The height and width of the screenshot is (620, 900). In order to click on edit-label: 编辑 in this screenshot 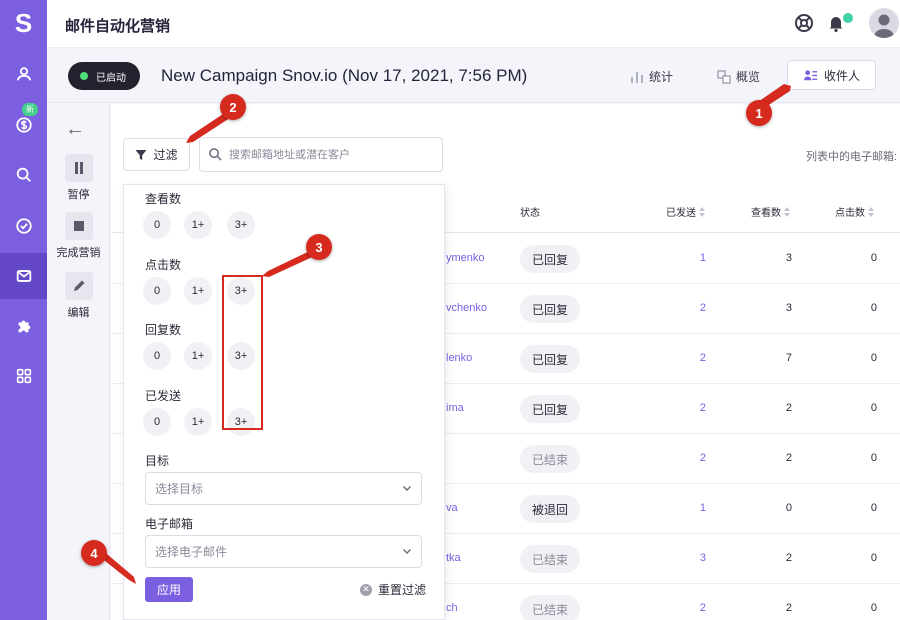, I will do `click(78, 313)`.